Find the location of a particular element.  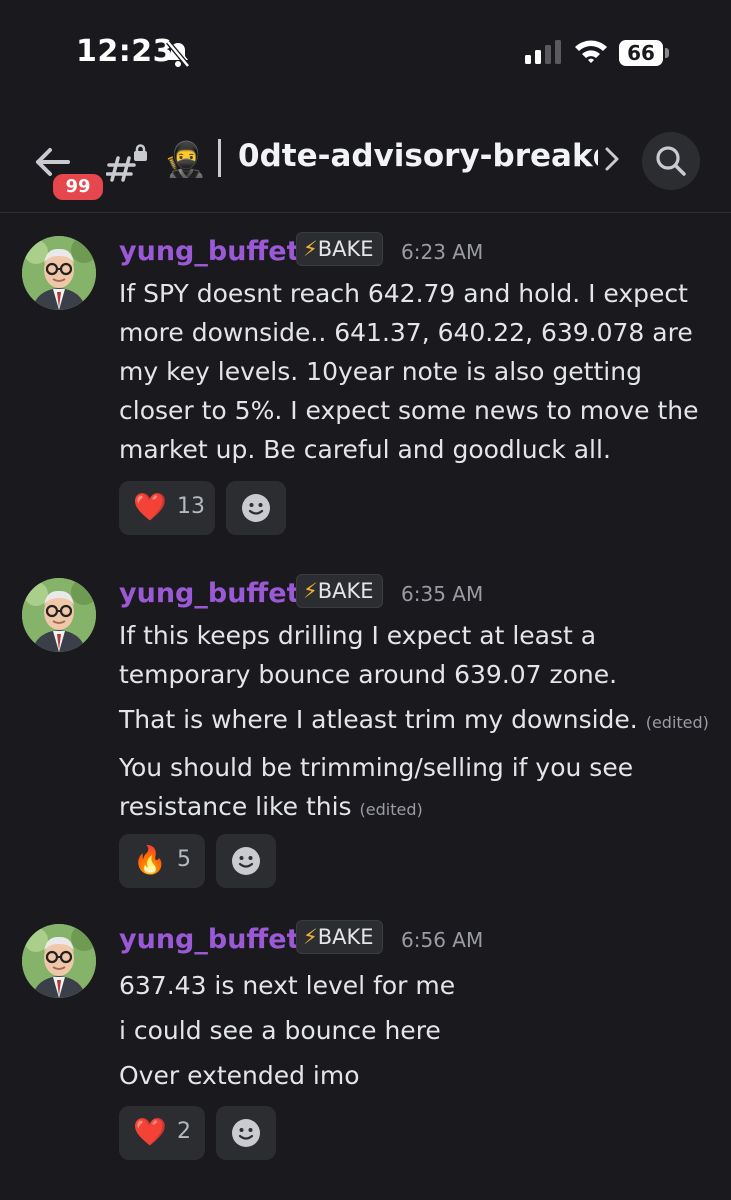

timestamp: 6:23 AM is located at coordinates (442, 252).